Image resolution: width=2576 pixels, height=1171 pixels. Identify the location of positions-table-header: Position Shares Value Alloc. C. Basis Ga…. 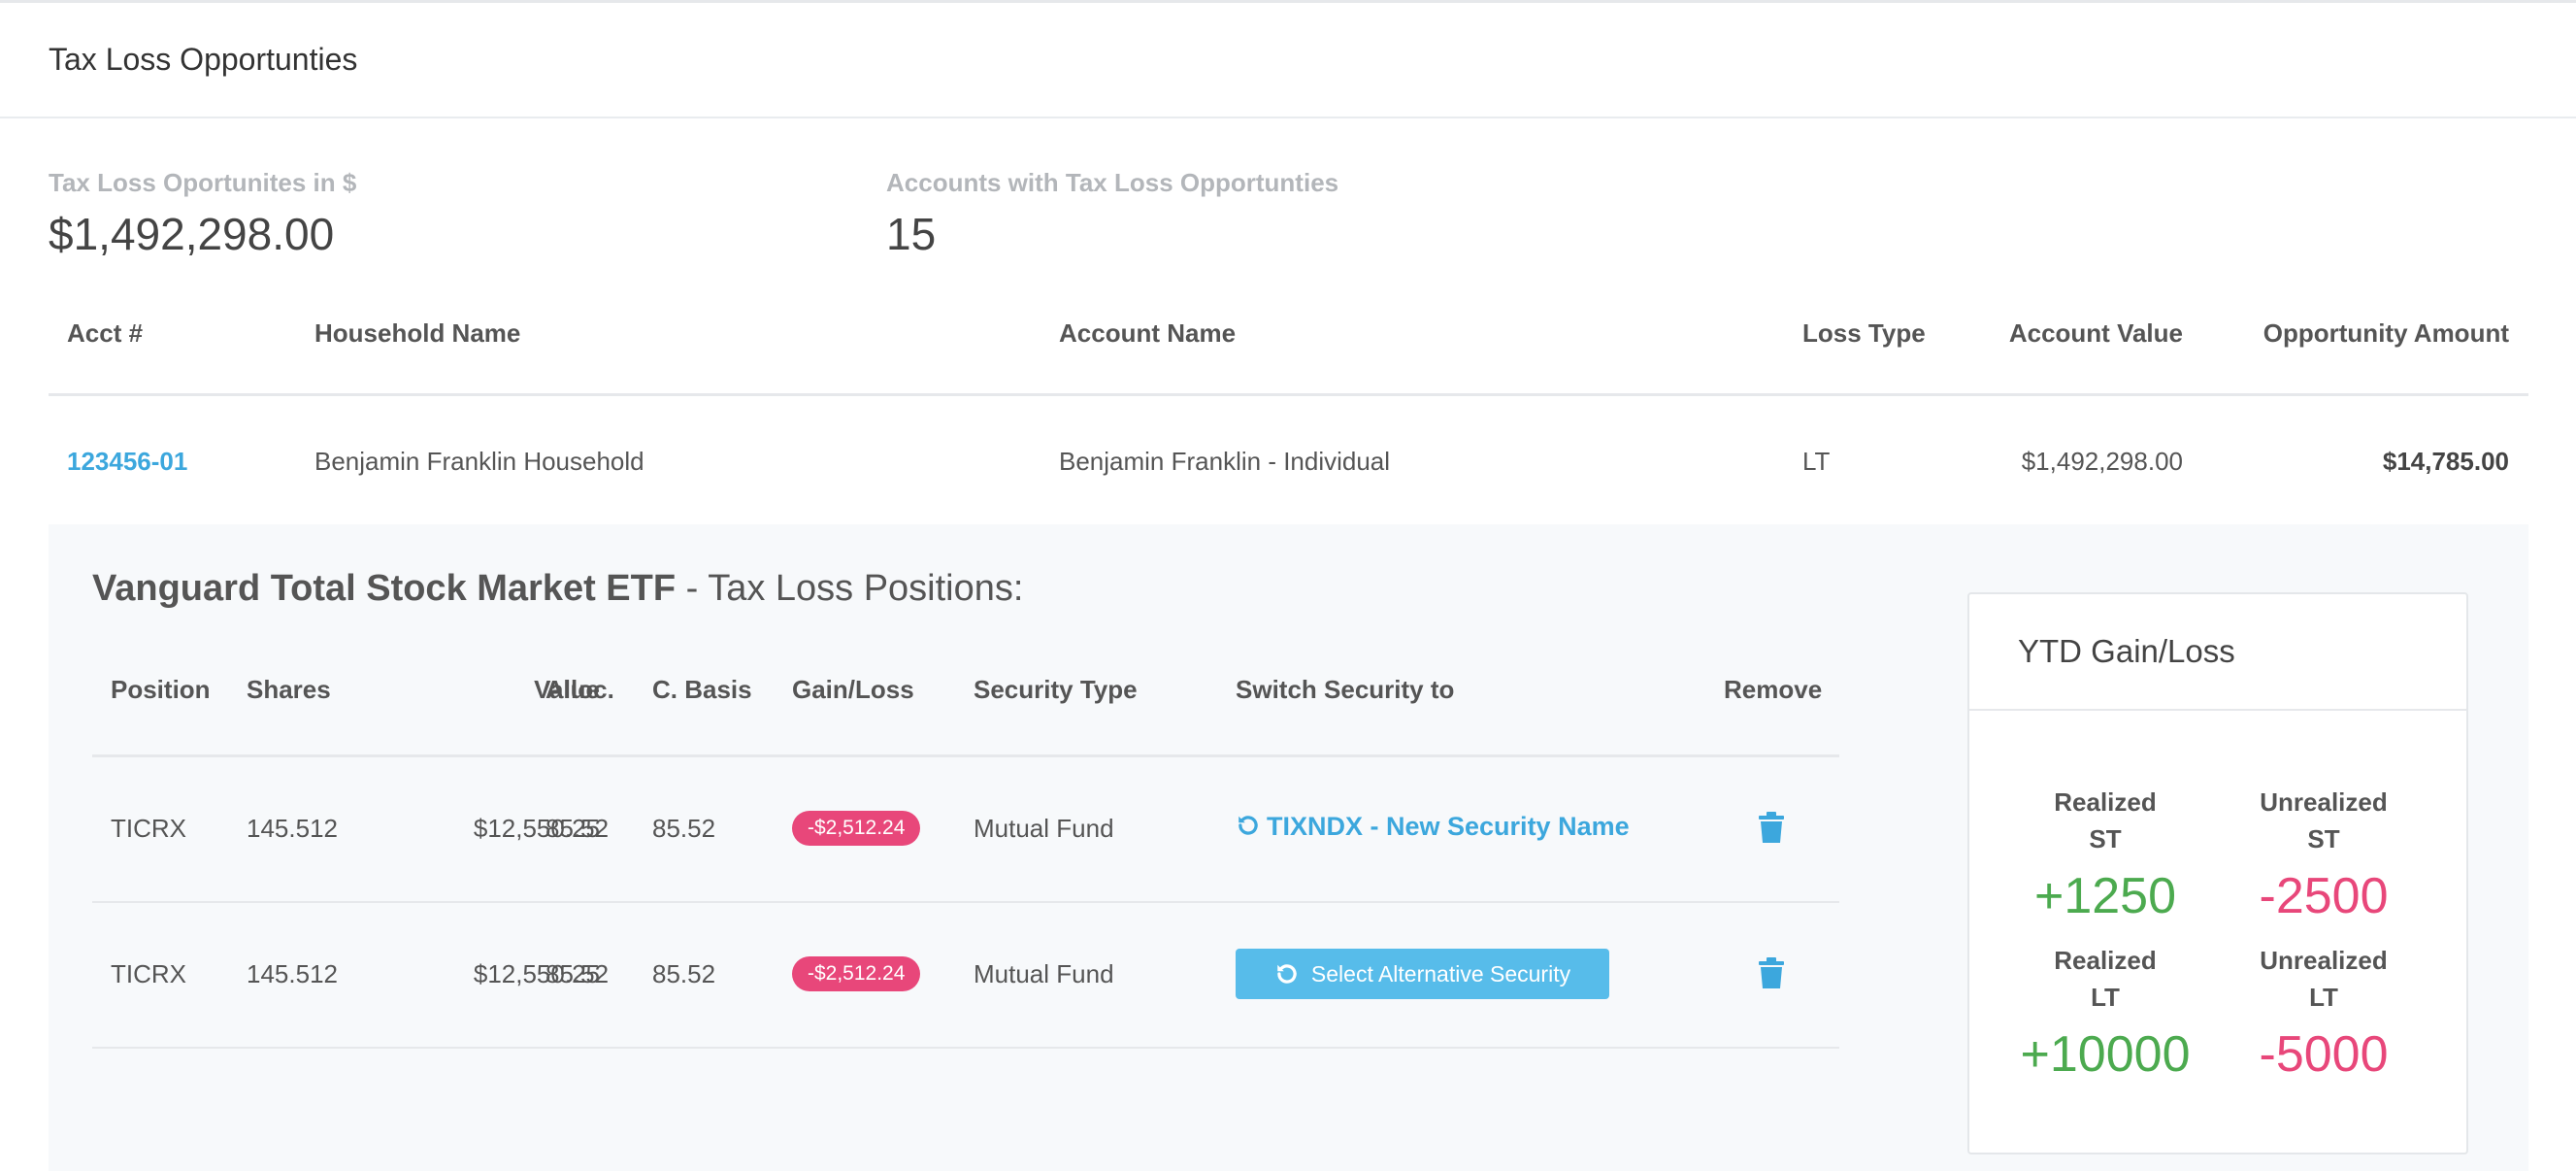
(965, 694).